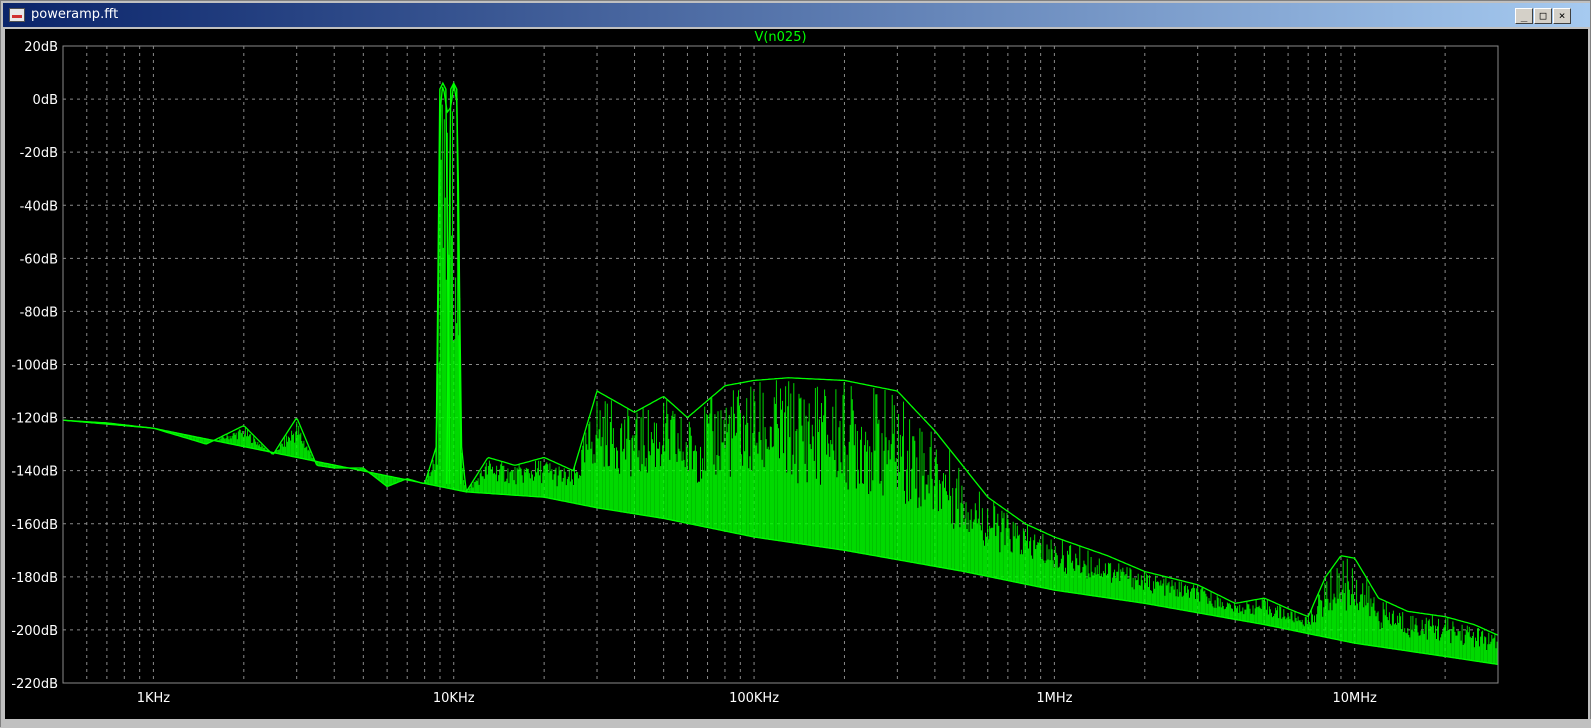 Image resolution: width=1591 pixels, height=728 pixels. I want to click on y-tick-label: -220dB, so click(34, 684).